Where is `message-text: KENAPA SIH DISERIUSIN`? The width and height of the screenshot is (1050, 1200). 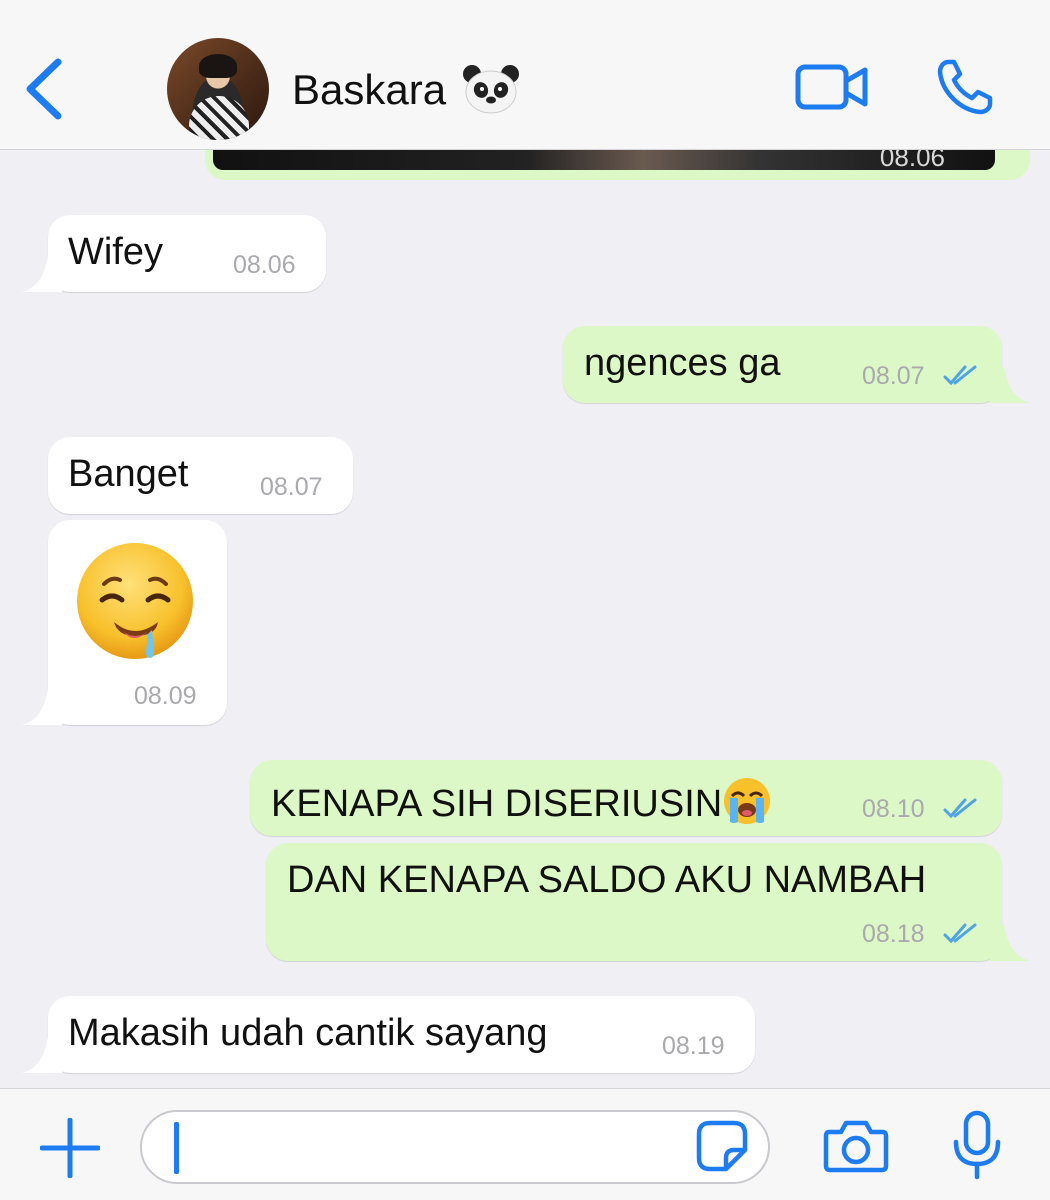
message-text: KENAPA SIH DISERIUSIN is located at coordinates (521, 801).